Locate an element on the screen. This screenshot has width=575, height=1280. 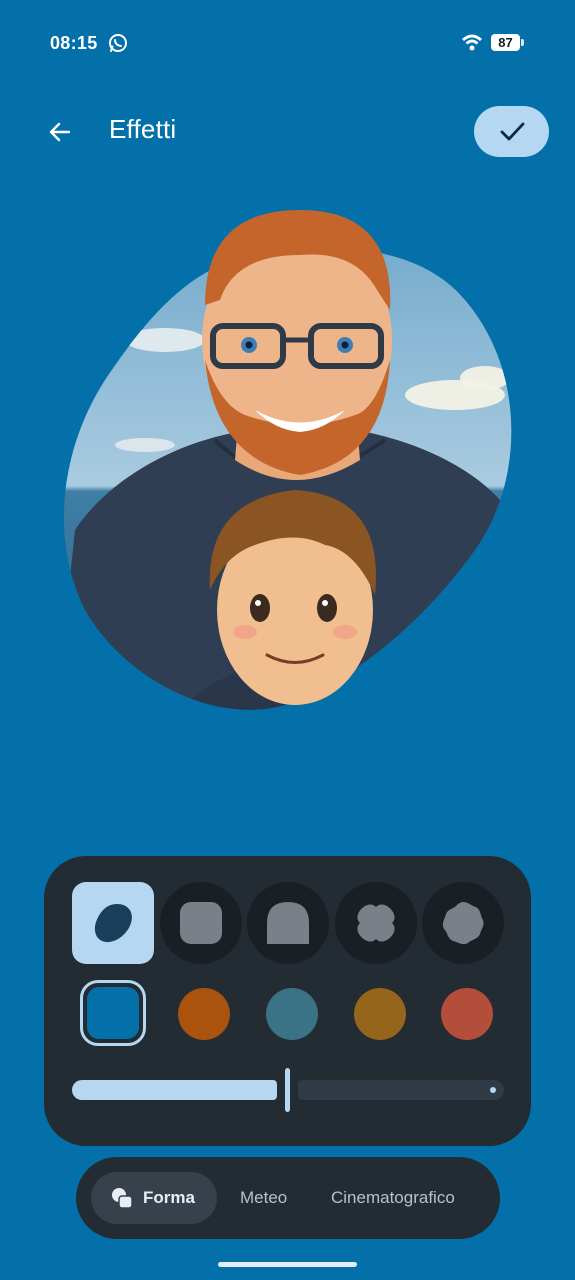
wifi-icon is located at coordinates (472, 42).